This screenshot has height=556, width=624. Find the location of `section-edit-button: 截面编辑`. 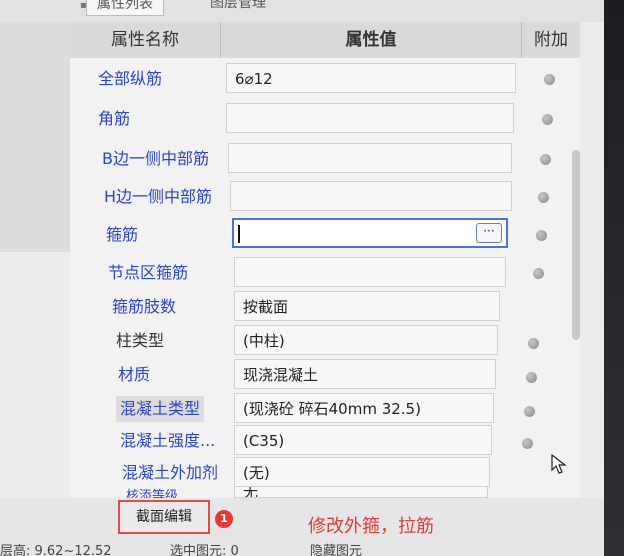

section-edit-button: 截面编辑 is located at coordinates (164, 517).